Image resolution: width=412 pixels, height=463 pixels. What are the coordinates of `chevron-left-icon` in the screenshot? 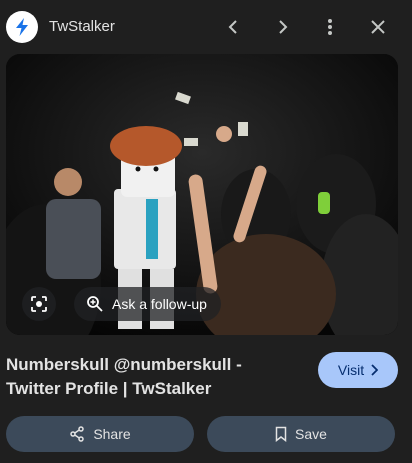 It's located at (232, 27).